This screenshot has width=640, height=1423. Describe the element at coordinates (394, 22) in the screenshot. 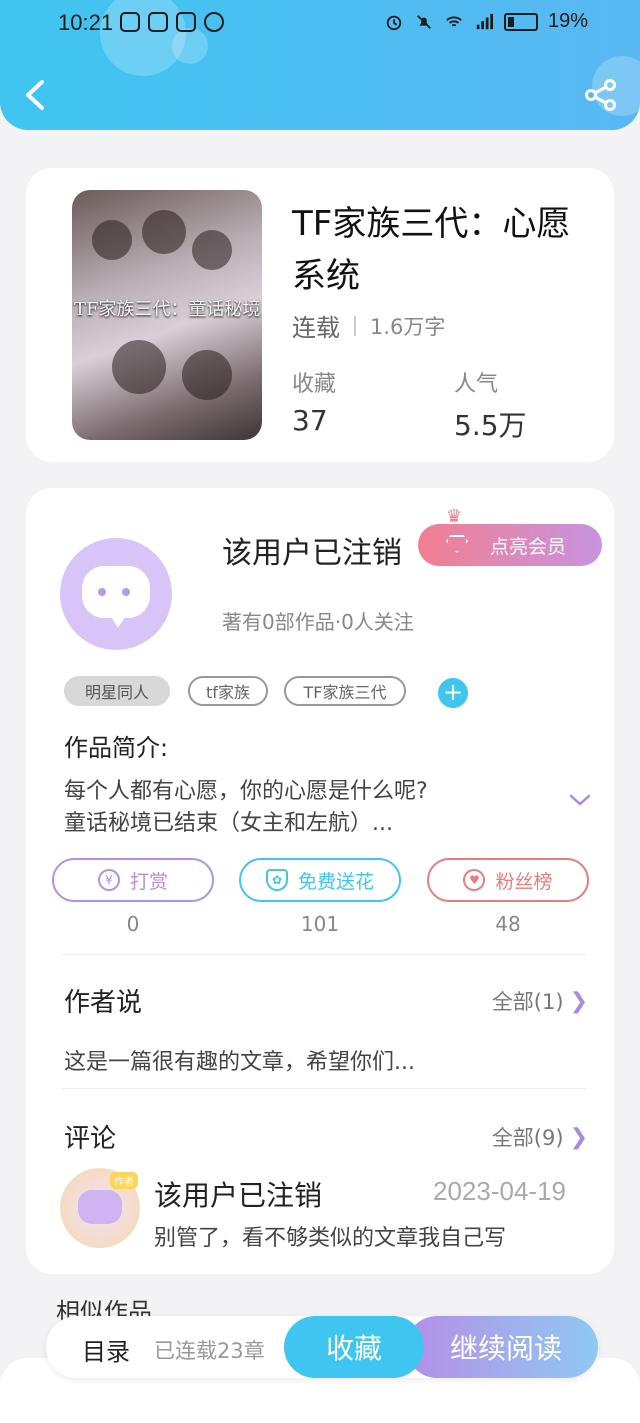

I see `alarm-icon` at that location.